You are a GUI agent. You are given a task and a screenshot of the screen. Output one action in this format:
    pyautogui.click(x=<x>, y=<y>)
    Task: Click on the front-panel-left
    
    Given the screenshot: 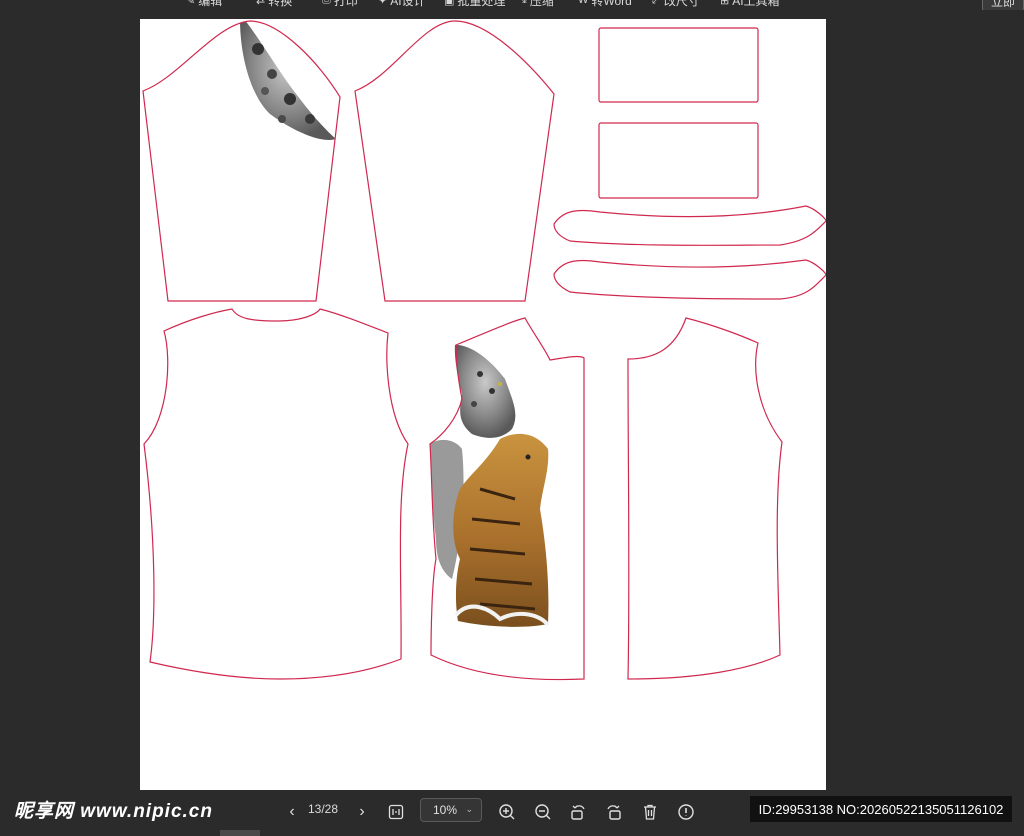 What is the action you would take?
    pyautogui.click(x=507, y=499)
    